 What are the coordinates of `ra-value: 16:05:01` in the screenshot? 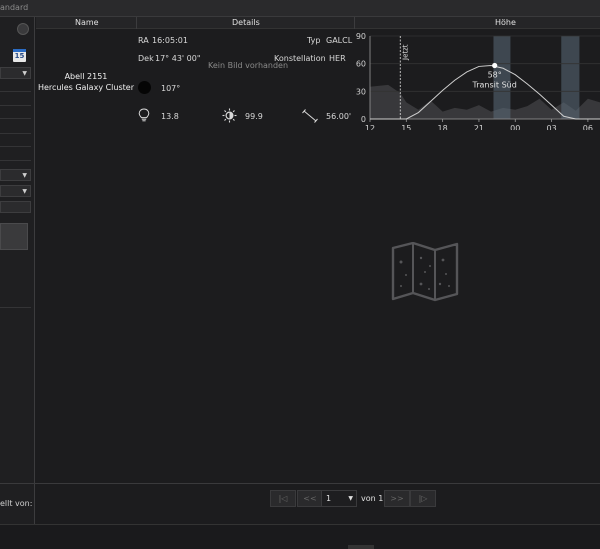 It's located at (170, 40).